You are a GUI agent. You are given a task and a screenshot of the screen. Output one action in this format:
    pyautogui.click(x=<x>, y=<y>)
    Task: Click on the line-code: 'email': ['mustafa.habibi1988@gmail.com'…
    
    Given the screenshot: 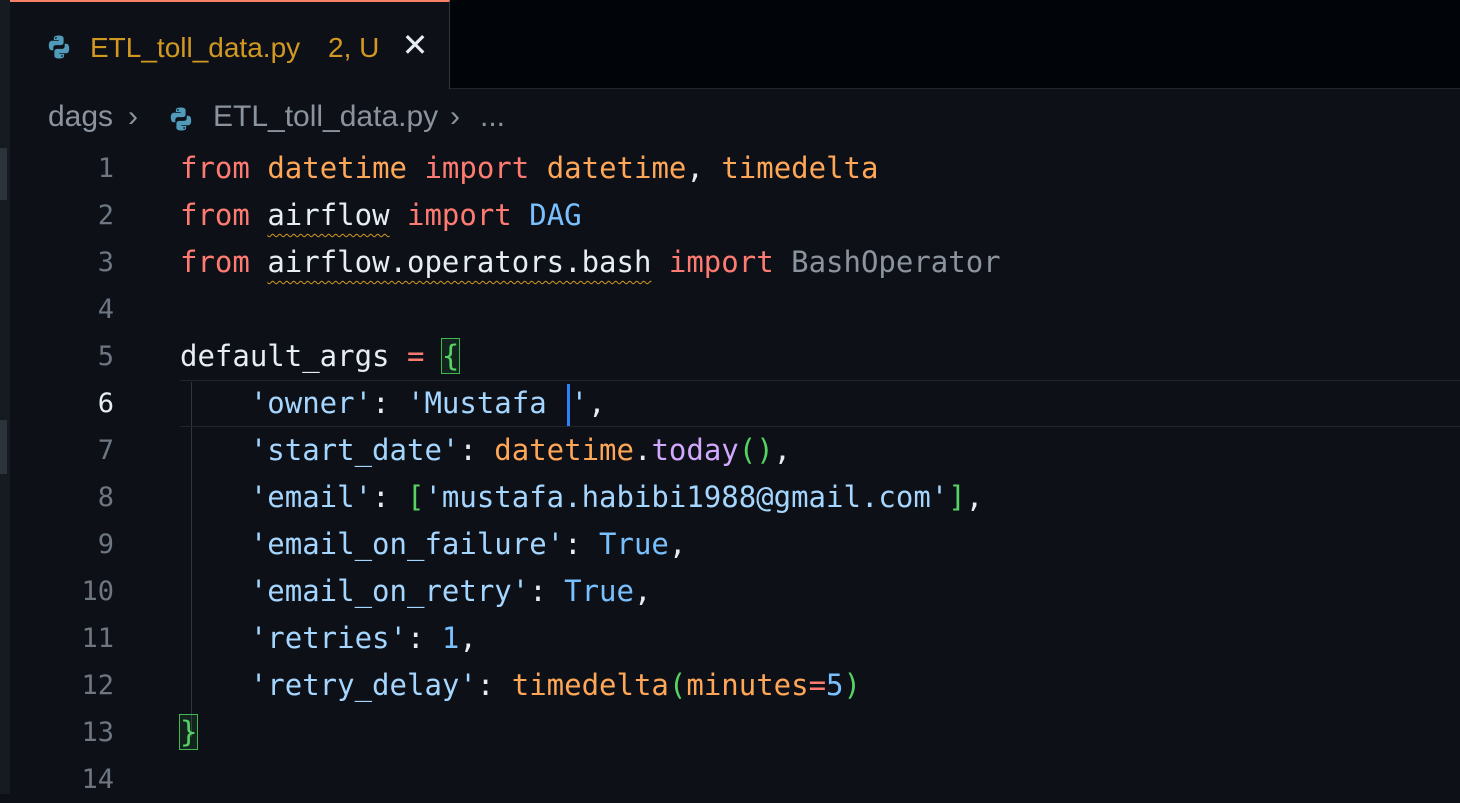 What is the action you would take?
    pyautogui.click(x=616, y=497)
    